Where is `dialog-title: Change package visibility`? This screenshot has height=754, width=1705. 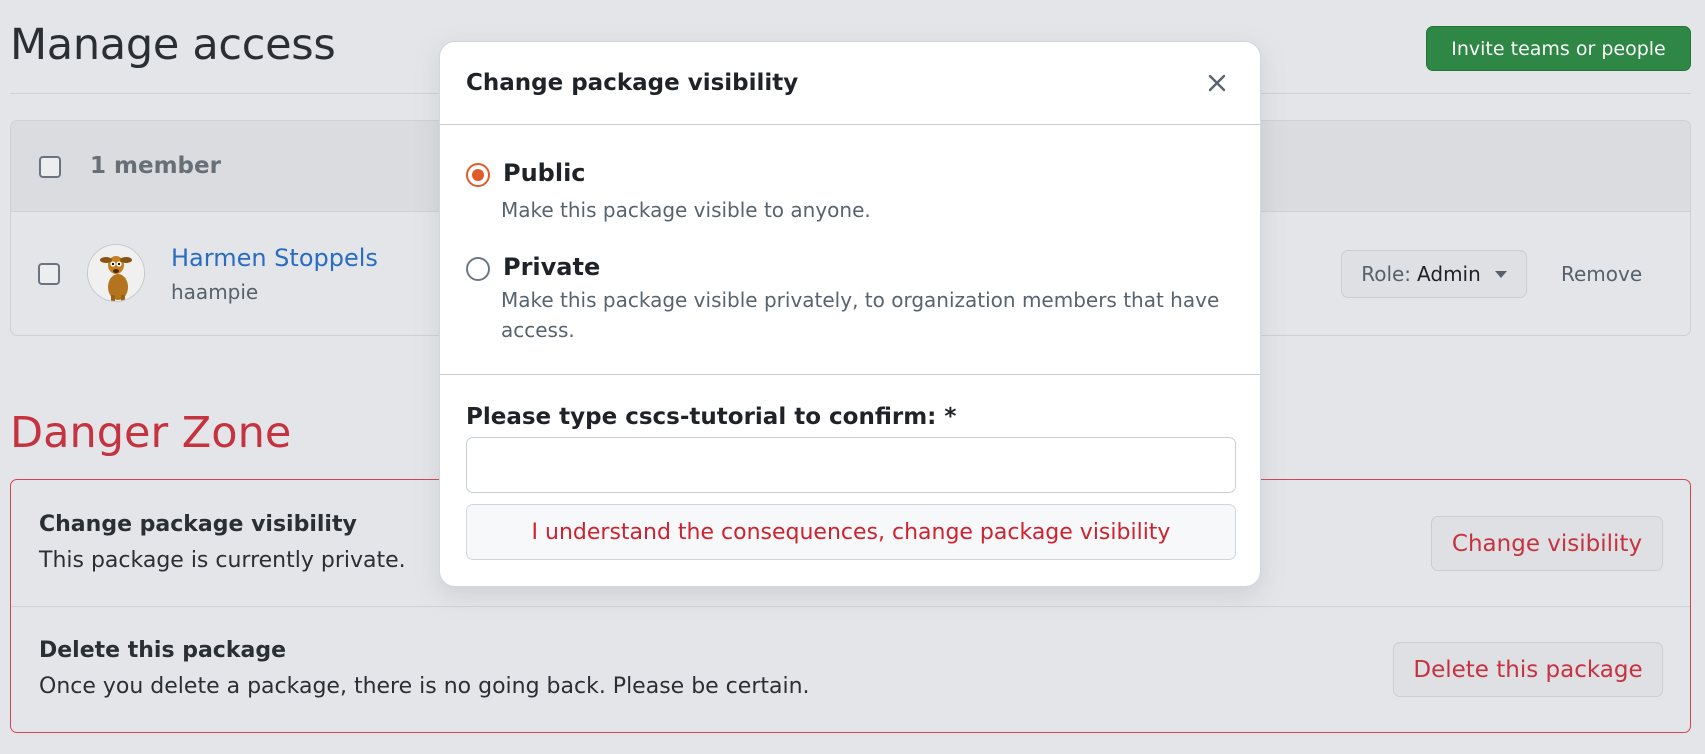 dialog-title: Change package visibility is located at coordinates (632, 83).